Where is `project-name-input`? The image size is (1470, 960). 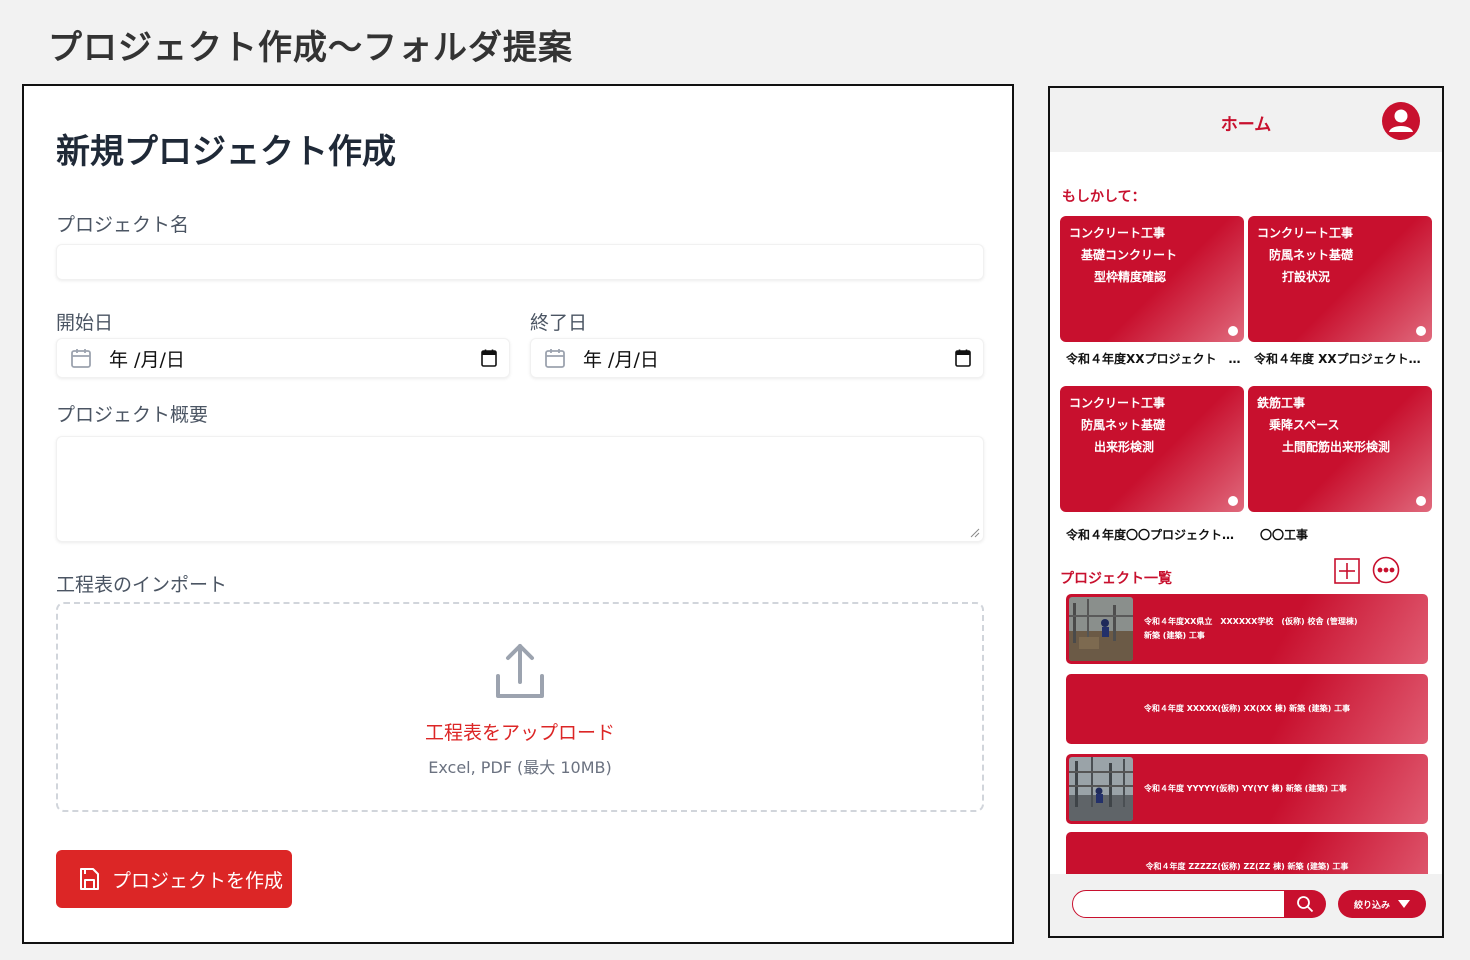 project-name-input is located at coordinates (520, 262).